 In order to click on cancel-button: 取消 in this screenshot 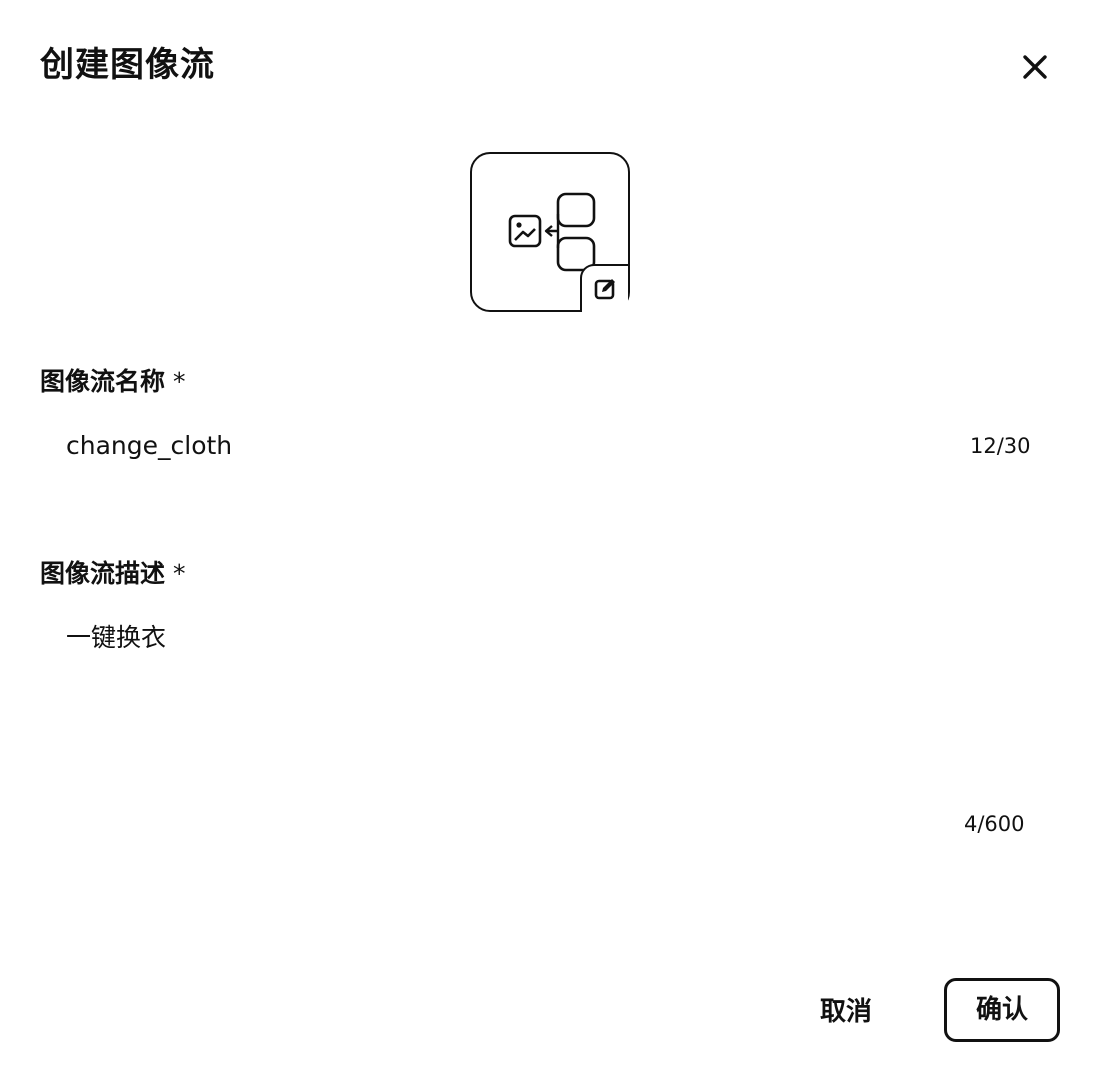, I will do `click(846, 1012)`.